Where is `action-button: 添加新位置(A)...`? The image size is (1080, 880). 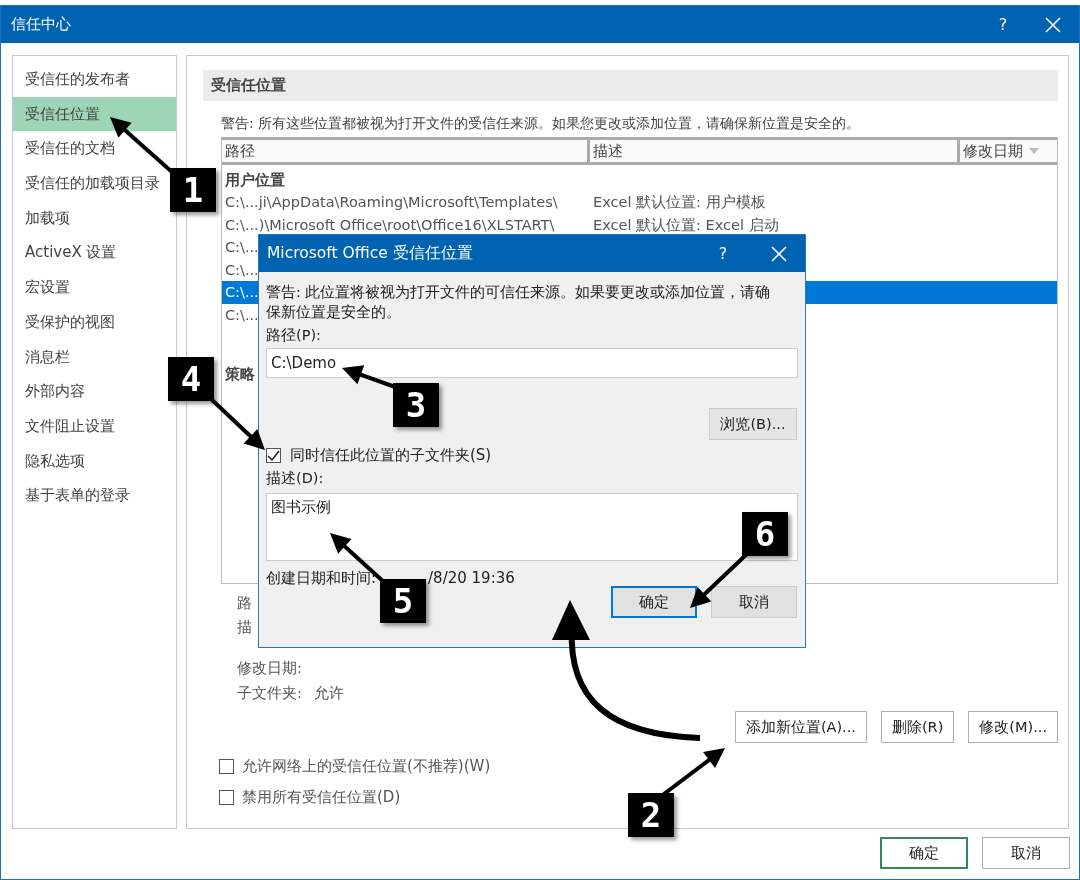
action-button: 添加新位置(A)... is located at coordinates (800, 727).